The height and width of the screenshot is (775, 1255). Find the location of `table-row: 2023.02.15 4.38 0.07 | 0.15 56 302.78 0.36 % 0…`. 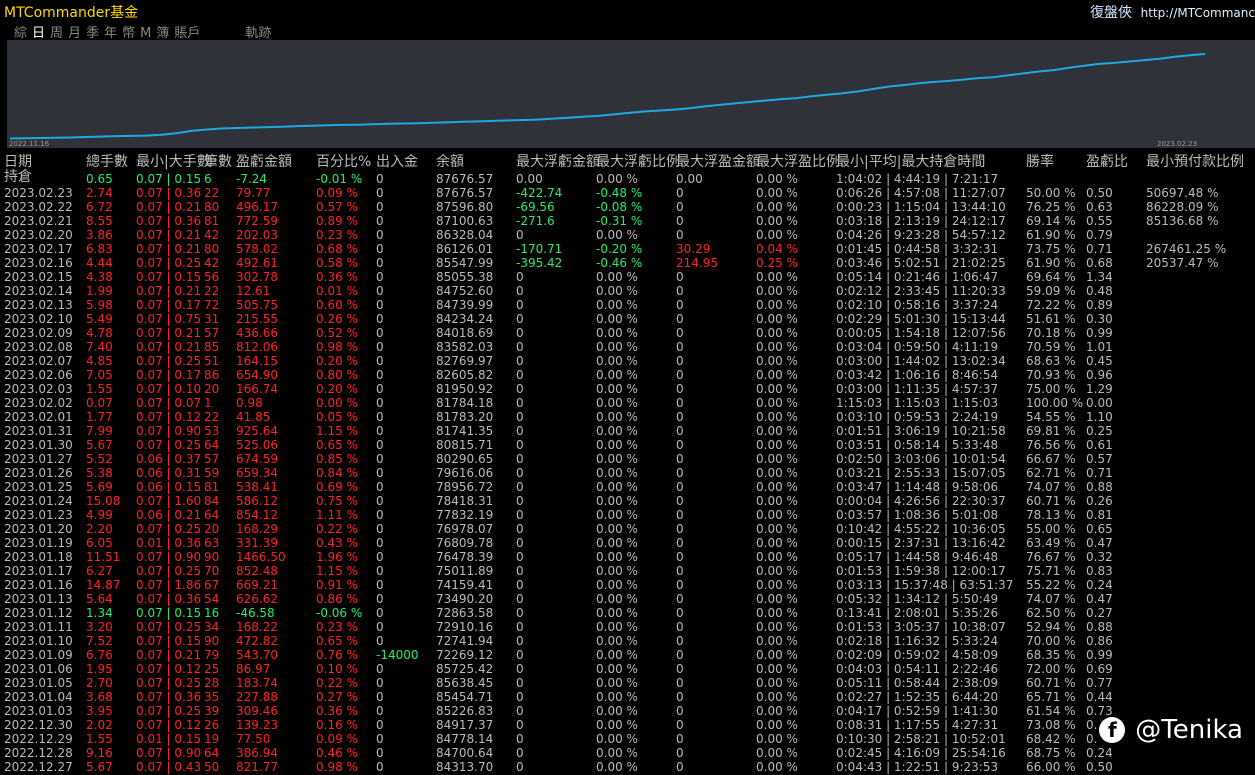

table-row: 2023.02.15 4.38 0.07 | 0.15 56 302.78 0.36 % 0… is located at coordinates (627, 277).